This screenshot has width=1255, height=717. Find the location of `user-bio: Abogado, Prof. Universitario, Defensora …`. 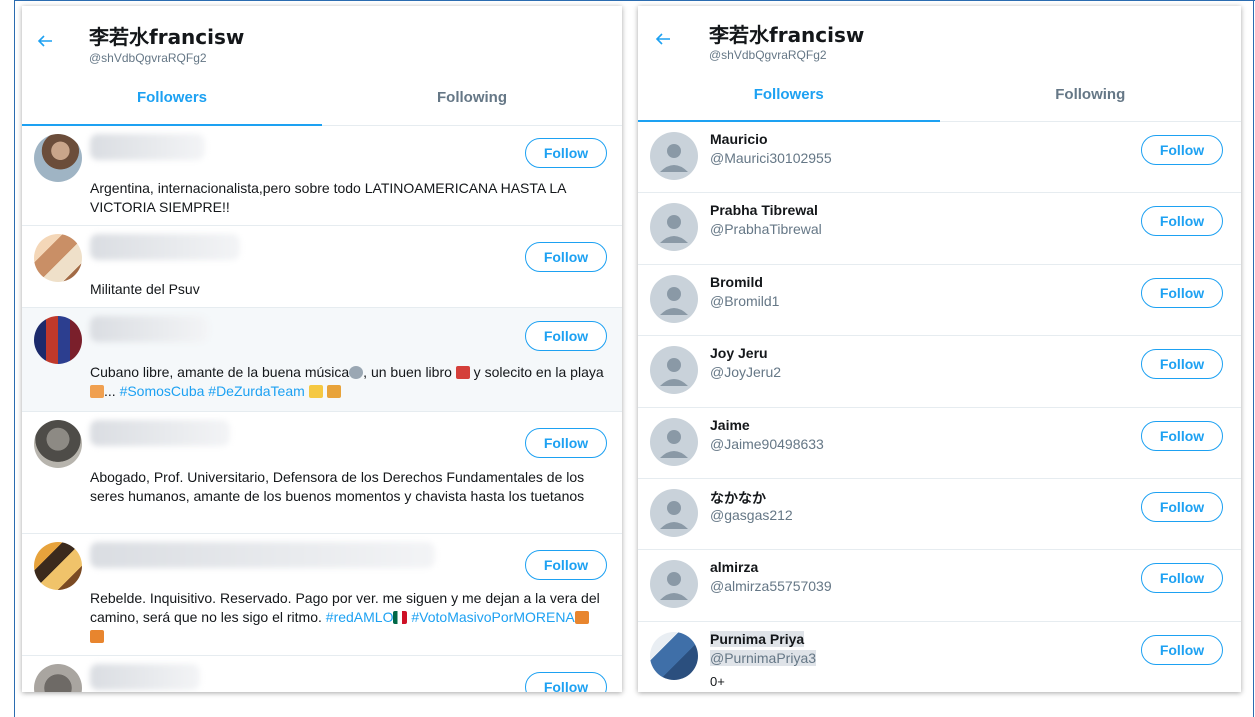

user-bio: Abogado, Prof. Universitario, Defensora … is located at coordinates (337, 486).